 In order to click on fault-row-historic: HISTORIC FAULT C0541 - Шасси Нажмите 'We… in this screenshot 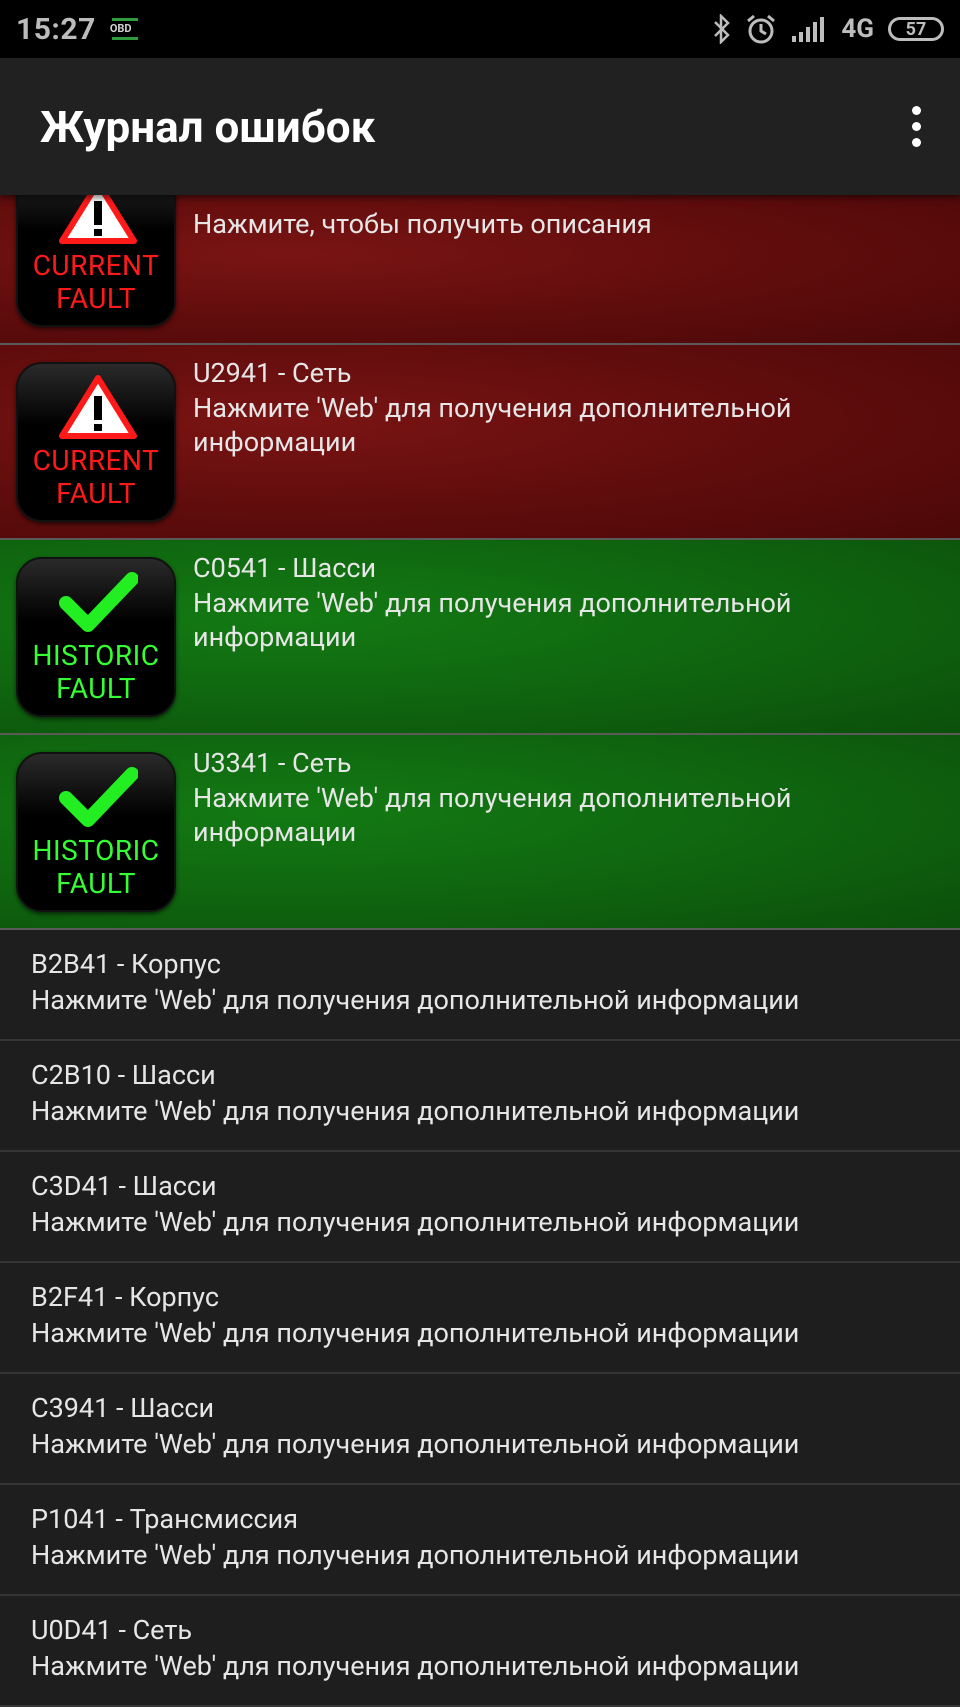, I will do `click(480, 637)`.